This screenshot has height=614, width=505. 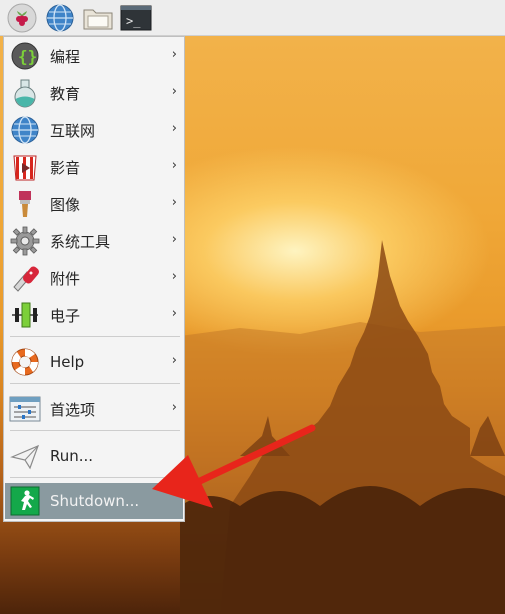 What do you see at coordinates (94, 362) in the screenshot?
I see `menu-item-help: Help ›` at bounding box center [94, 362].